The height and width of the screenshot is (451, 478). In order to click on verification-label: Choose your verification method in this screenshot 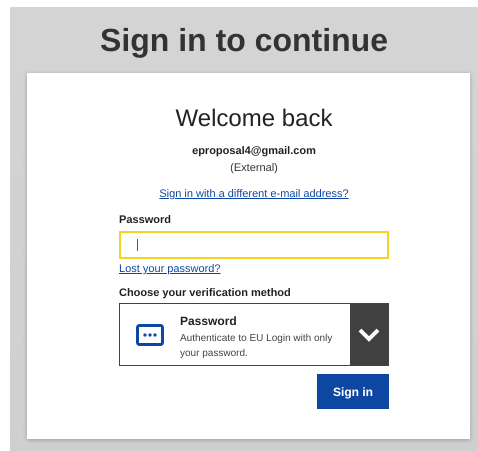, I will do `click(205, 293)`.